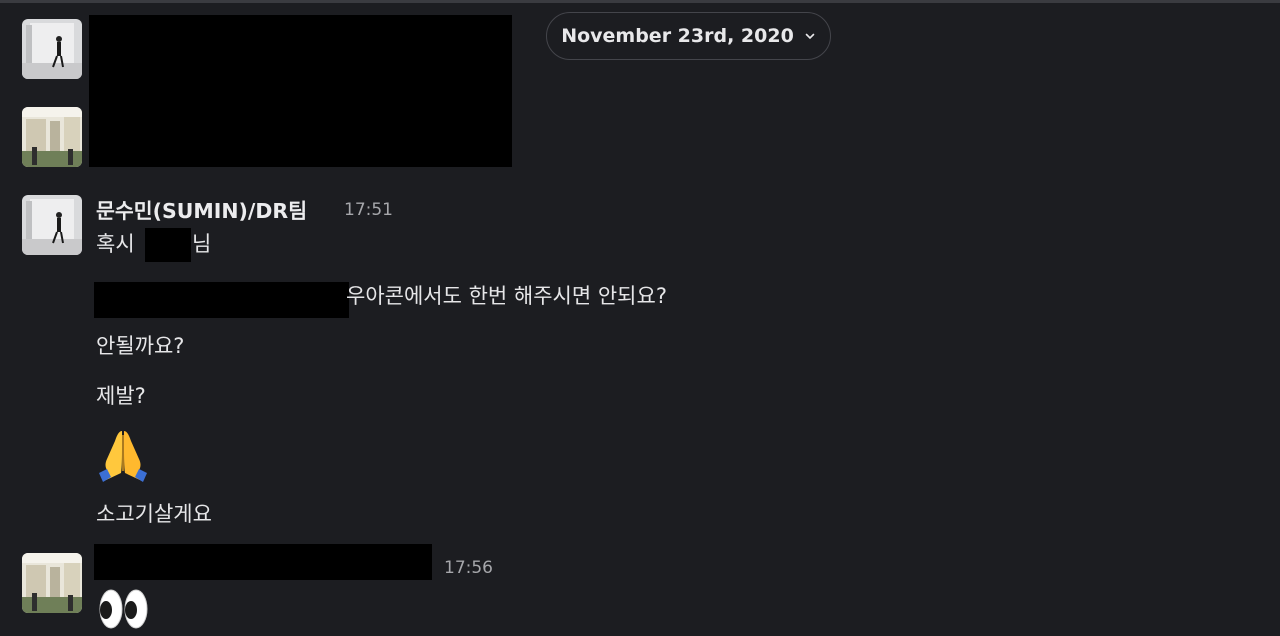 This screenshot has width=1280, height=636. What do you see at coordinates (506, 296) in the screenshot?
I see `message-line-2: 우아콘에서도 한번 해주시면 안되요?` at bounding box center [506, 296].